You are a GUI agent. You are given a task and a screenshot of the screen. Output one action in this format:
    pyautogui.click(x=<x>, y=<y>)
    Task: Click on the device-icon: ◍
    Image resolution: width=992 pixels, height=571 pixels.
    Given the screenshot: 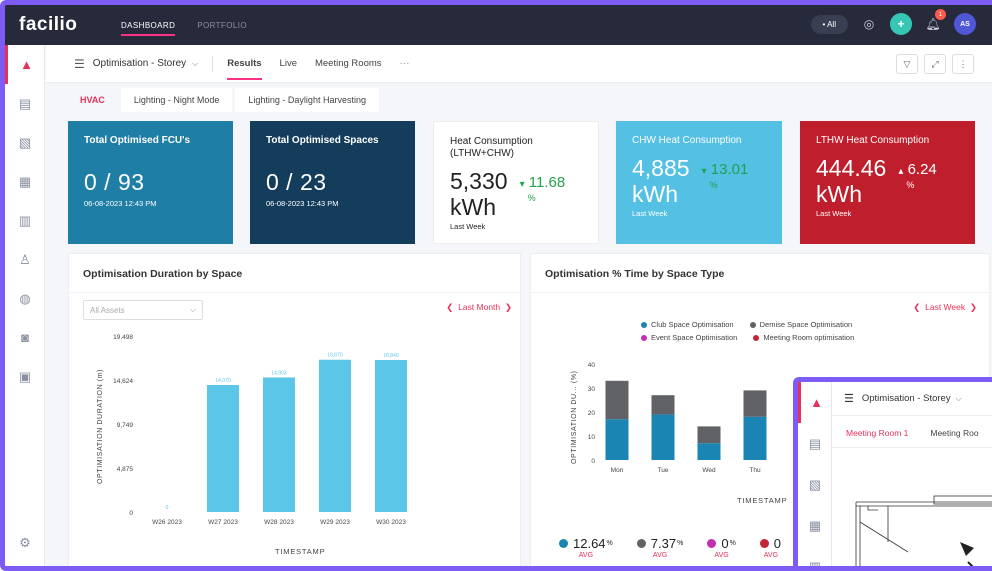 What is the action you would take?
    pyautogui.click(x=25, y=298)
    